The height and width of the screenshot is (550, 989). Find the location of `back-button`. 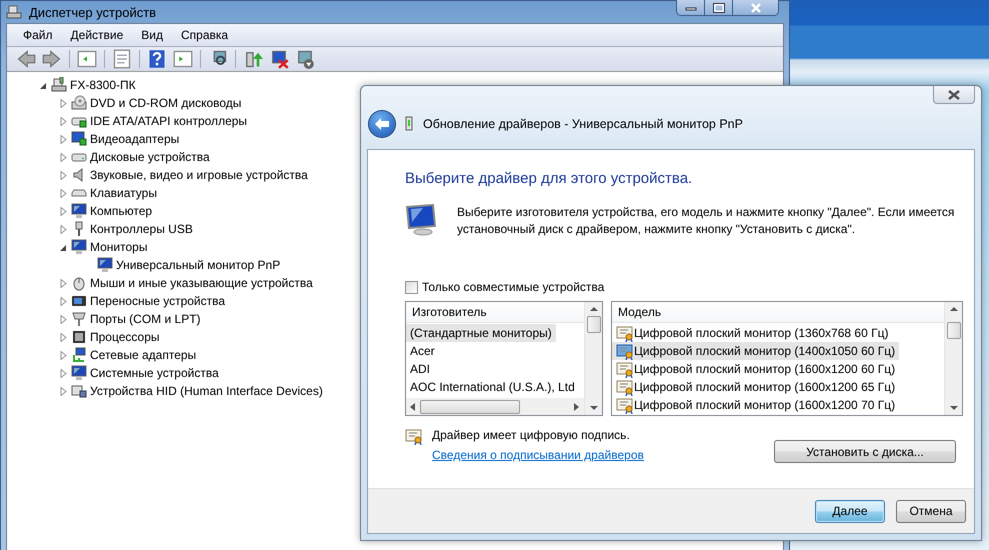

back-button is located at coordinates (382, 123).